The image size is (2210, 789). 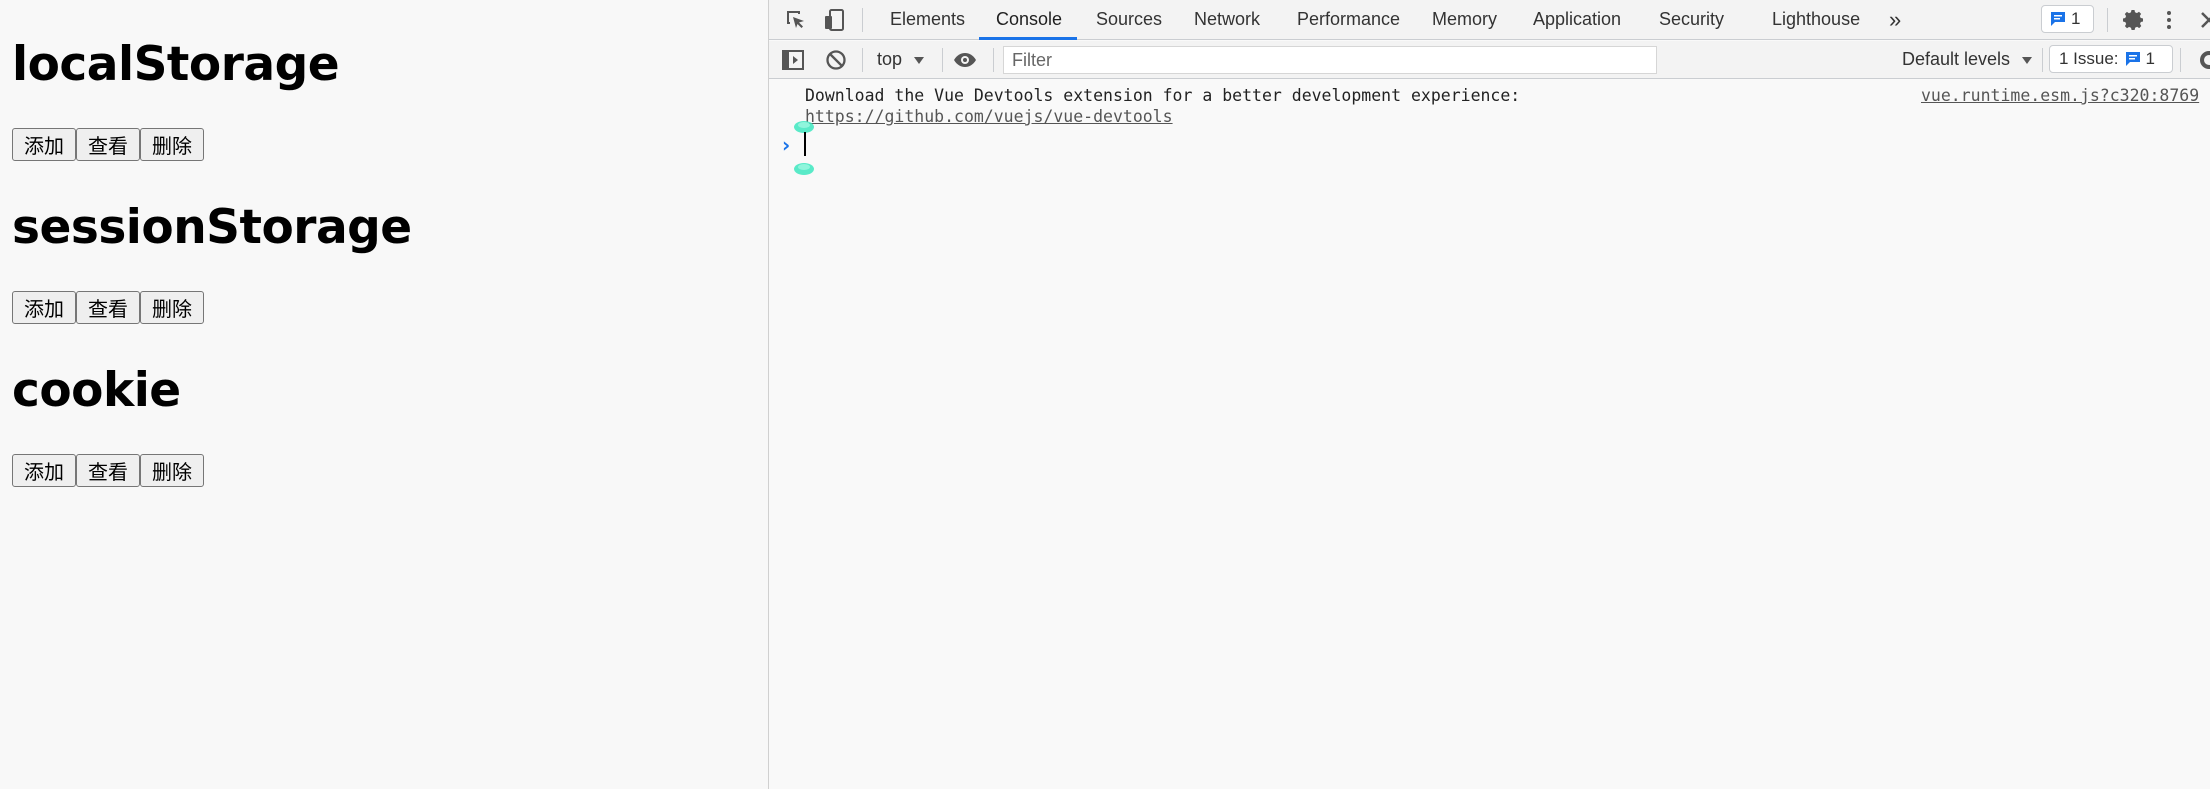 What do you see at coordinates (1956, 59) in the screenshot?
I see `log-levels-value: Default levels` at bounding box center [1956, 59].